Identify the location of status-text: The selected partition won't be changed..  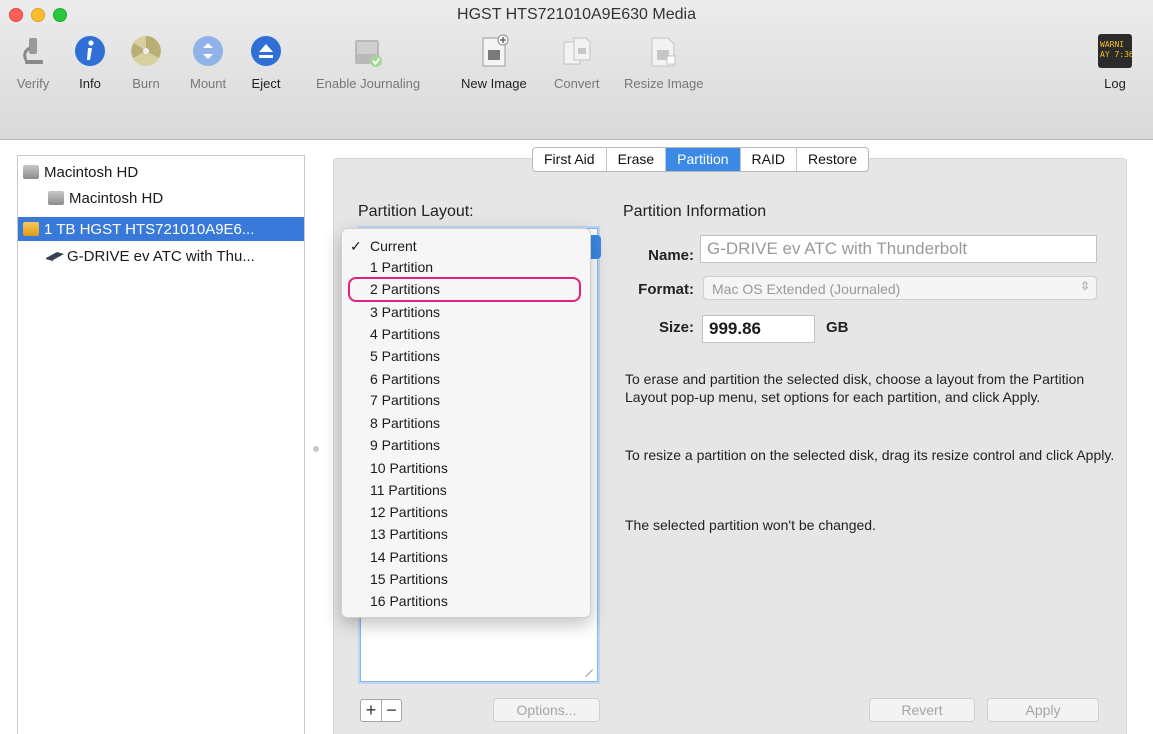
(750, 525).